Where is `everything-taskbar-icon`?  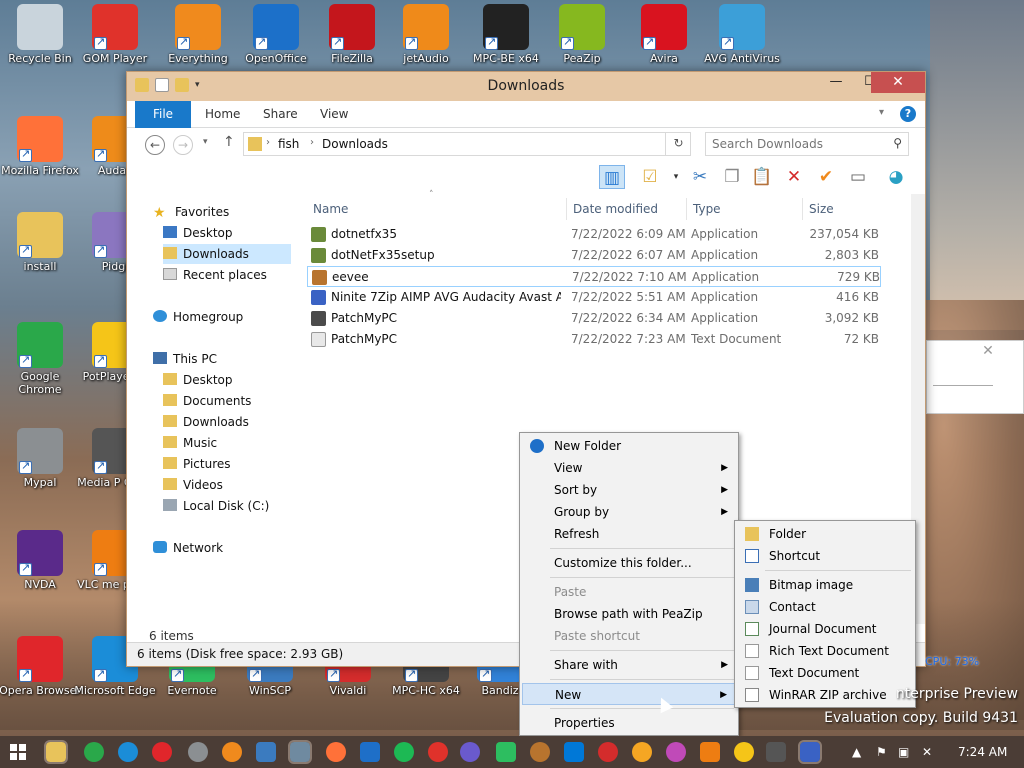
everything-taskbar-icon is located at coordinates (232, 752).